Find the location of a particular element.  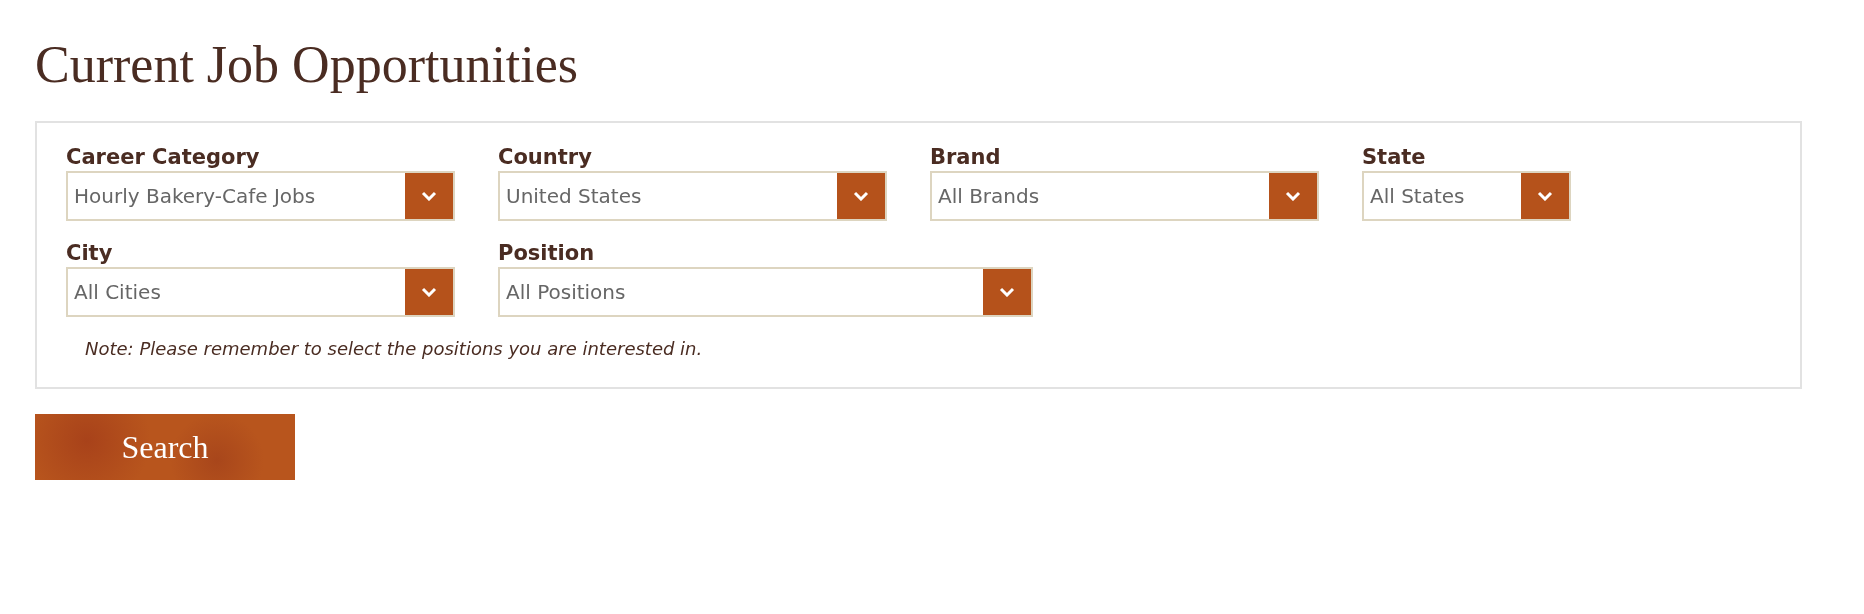

field-label: State is located at coordinates (1394, 158).